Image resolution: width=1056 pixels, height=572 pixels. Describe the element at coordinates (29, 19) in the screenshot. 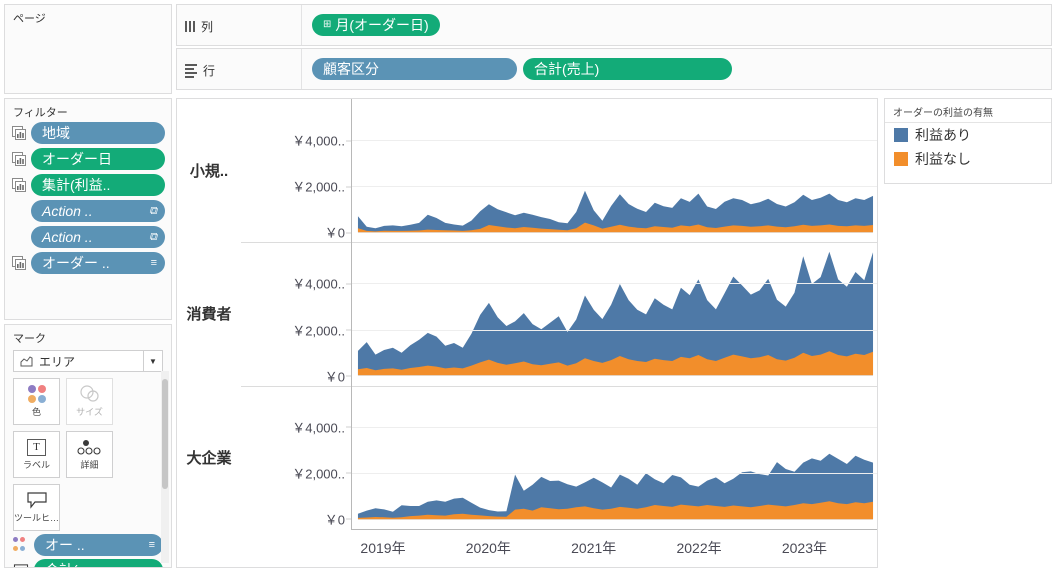

I see `pages-shelf-title: ページ` at that location.